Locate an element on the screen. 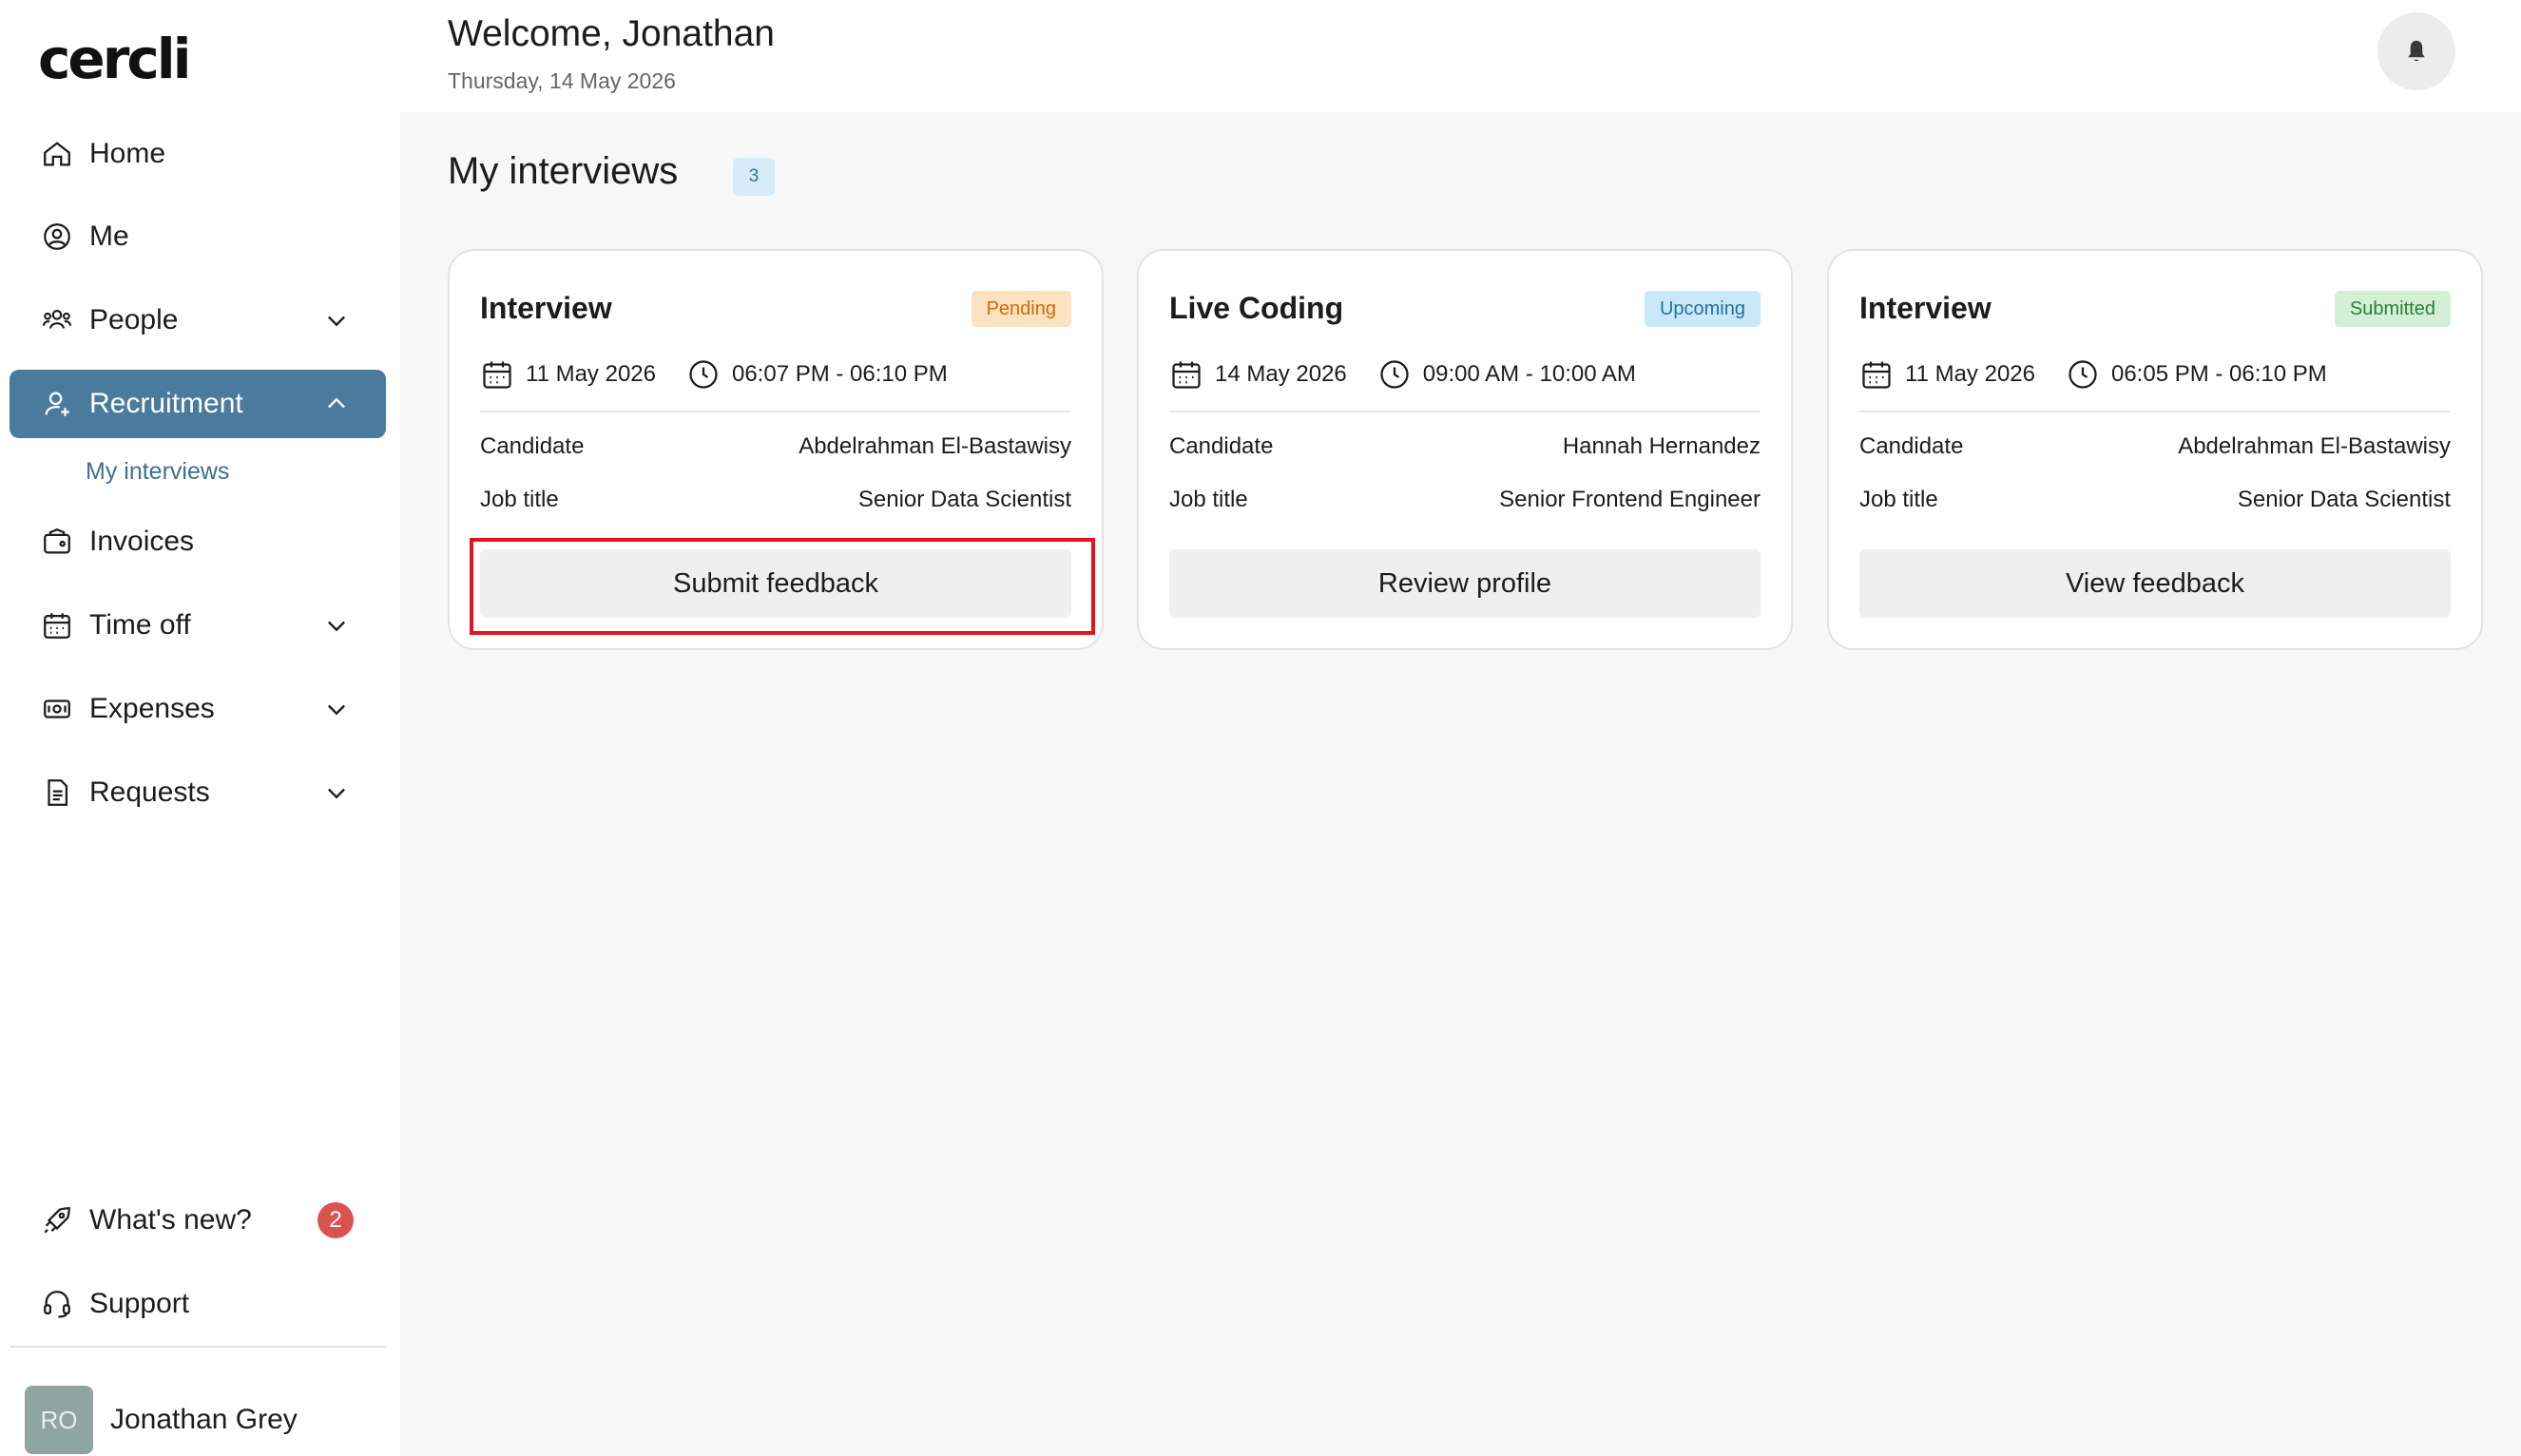  sidebar-item-whats-new: What's new? 2 is located at coordinates (198, 1220).